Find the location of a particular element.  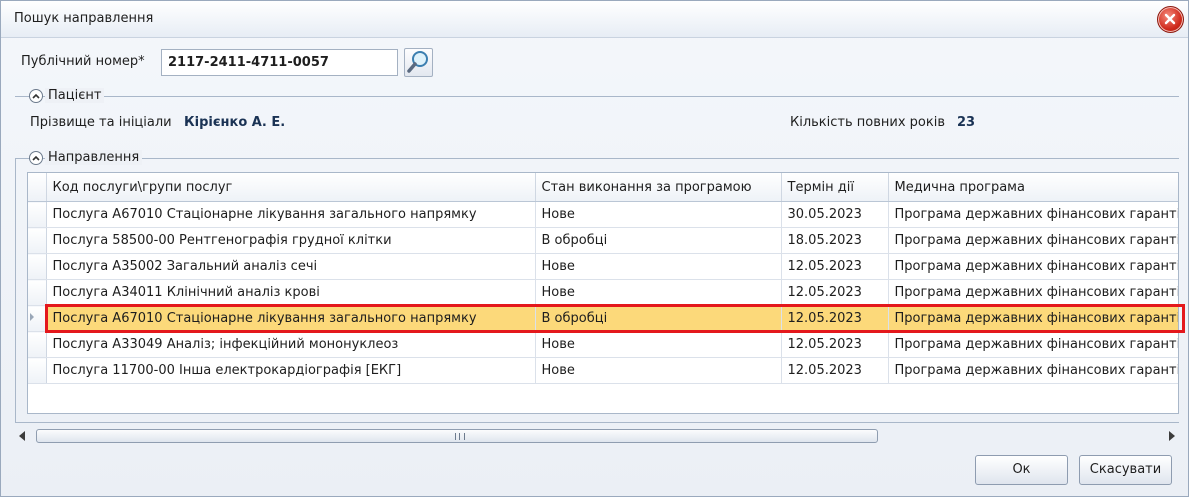

magnifier-icon is located at coordinates (417, 62).